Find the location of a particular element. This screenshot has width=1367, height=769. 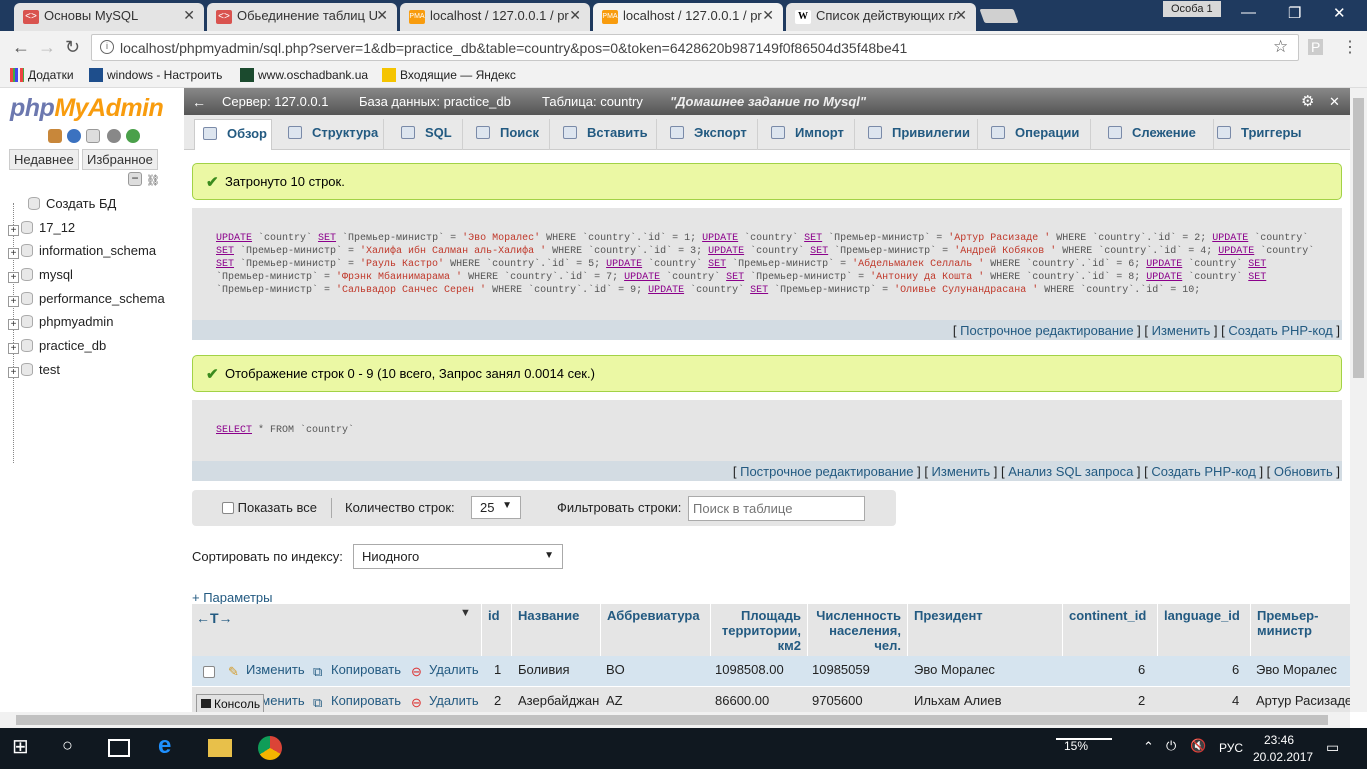

cell-id: 1 is located at coordinates (497, 669).